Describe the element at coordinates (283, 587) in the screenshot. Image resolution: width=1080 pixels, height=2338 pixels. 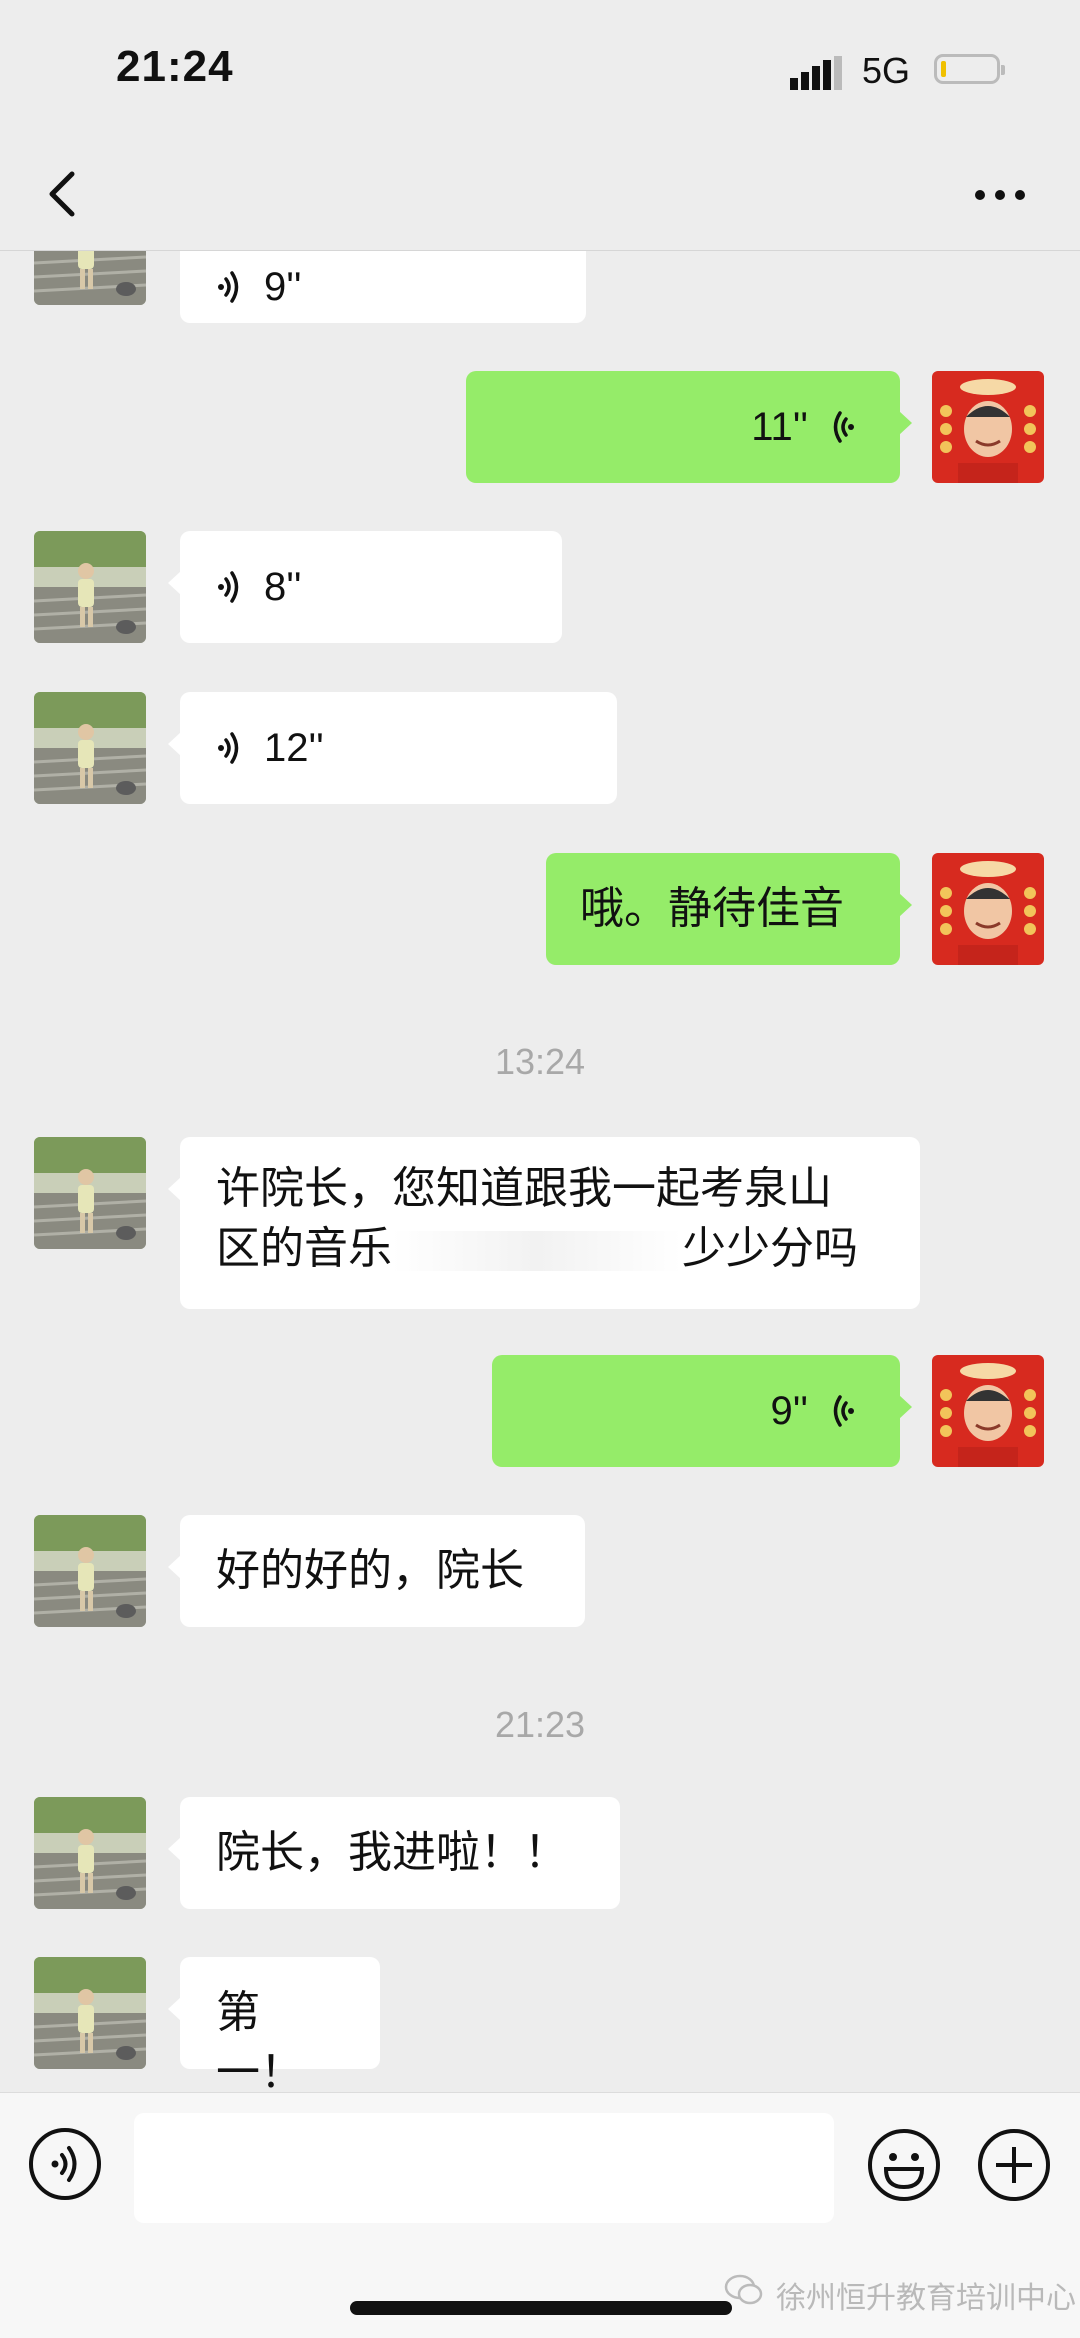
I see `voice-duration: 8''` at that location.